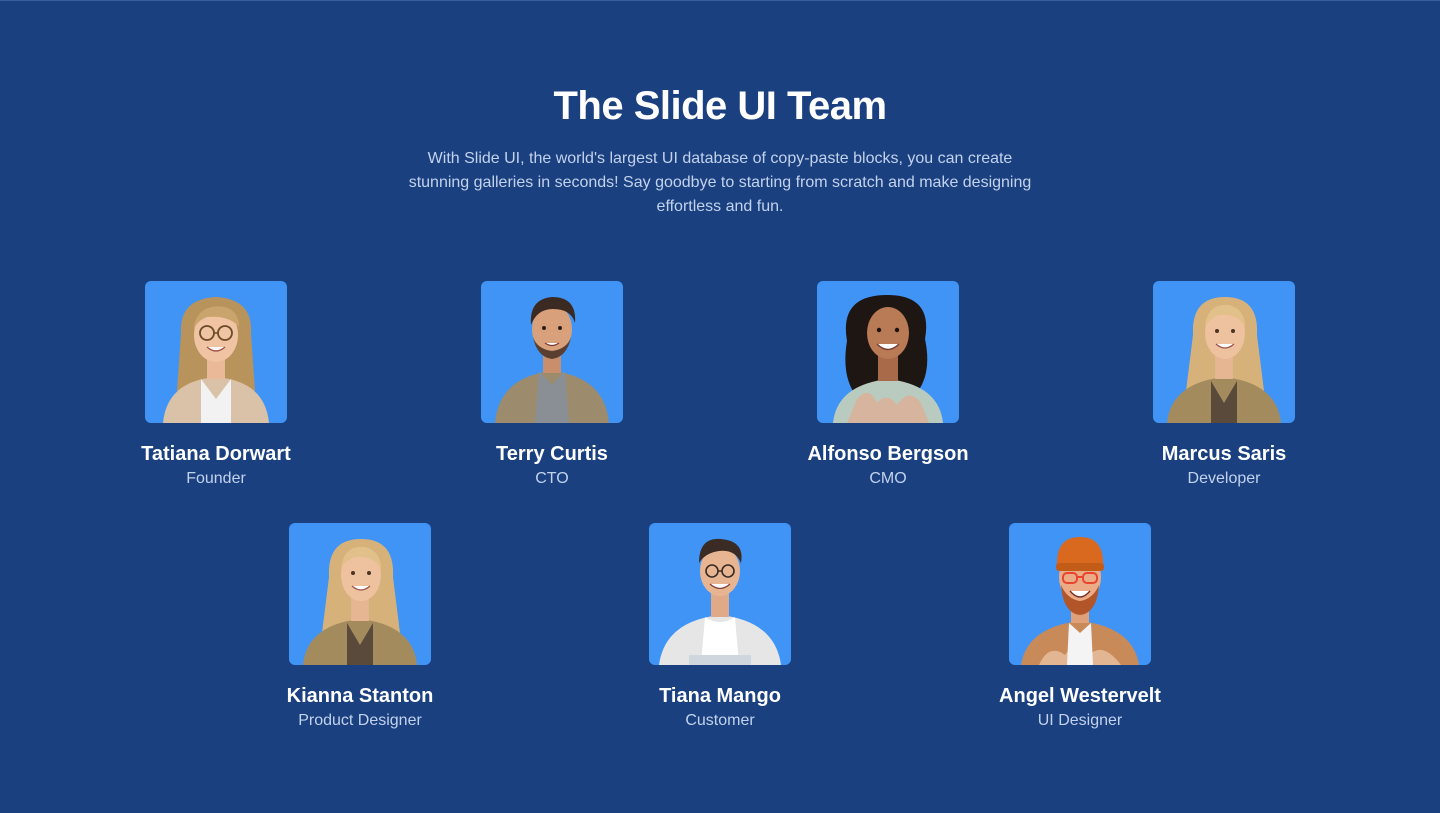  I want to click on man-beanie-glasses-portrait-icon, so click(1080, 601).